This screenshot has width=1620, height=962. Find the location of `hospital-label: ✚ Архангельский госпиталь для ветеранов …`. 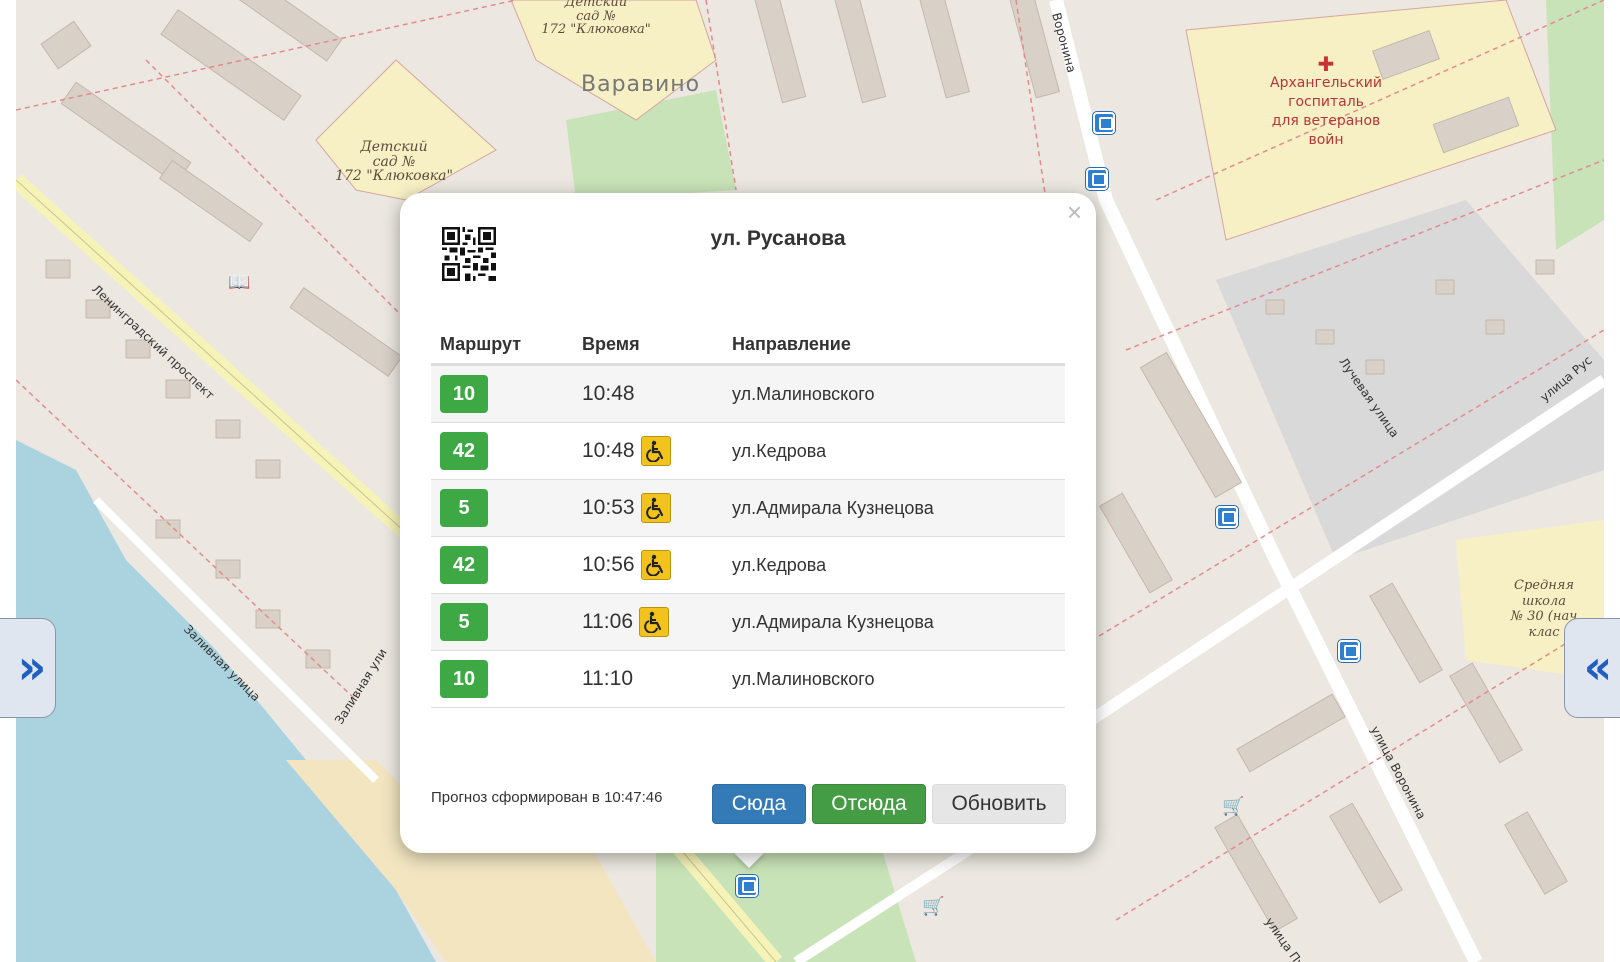

hospital-label: ✚ Архангельский госпиталь для ветеранов … is located at coordinates (1326, 102).